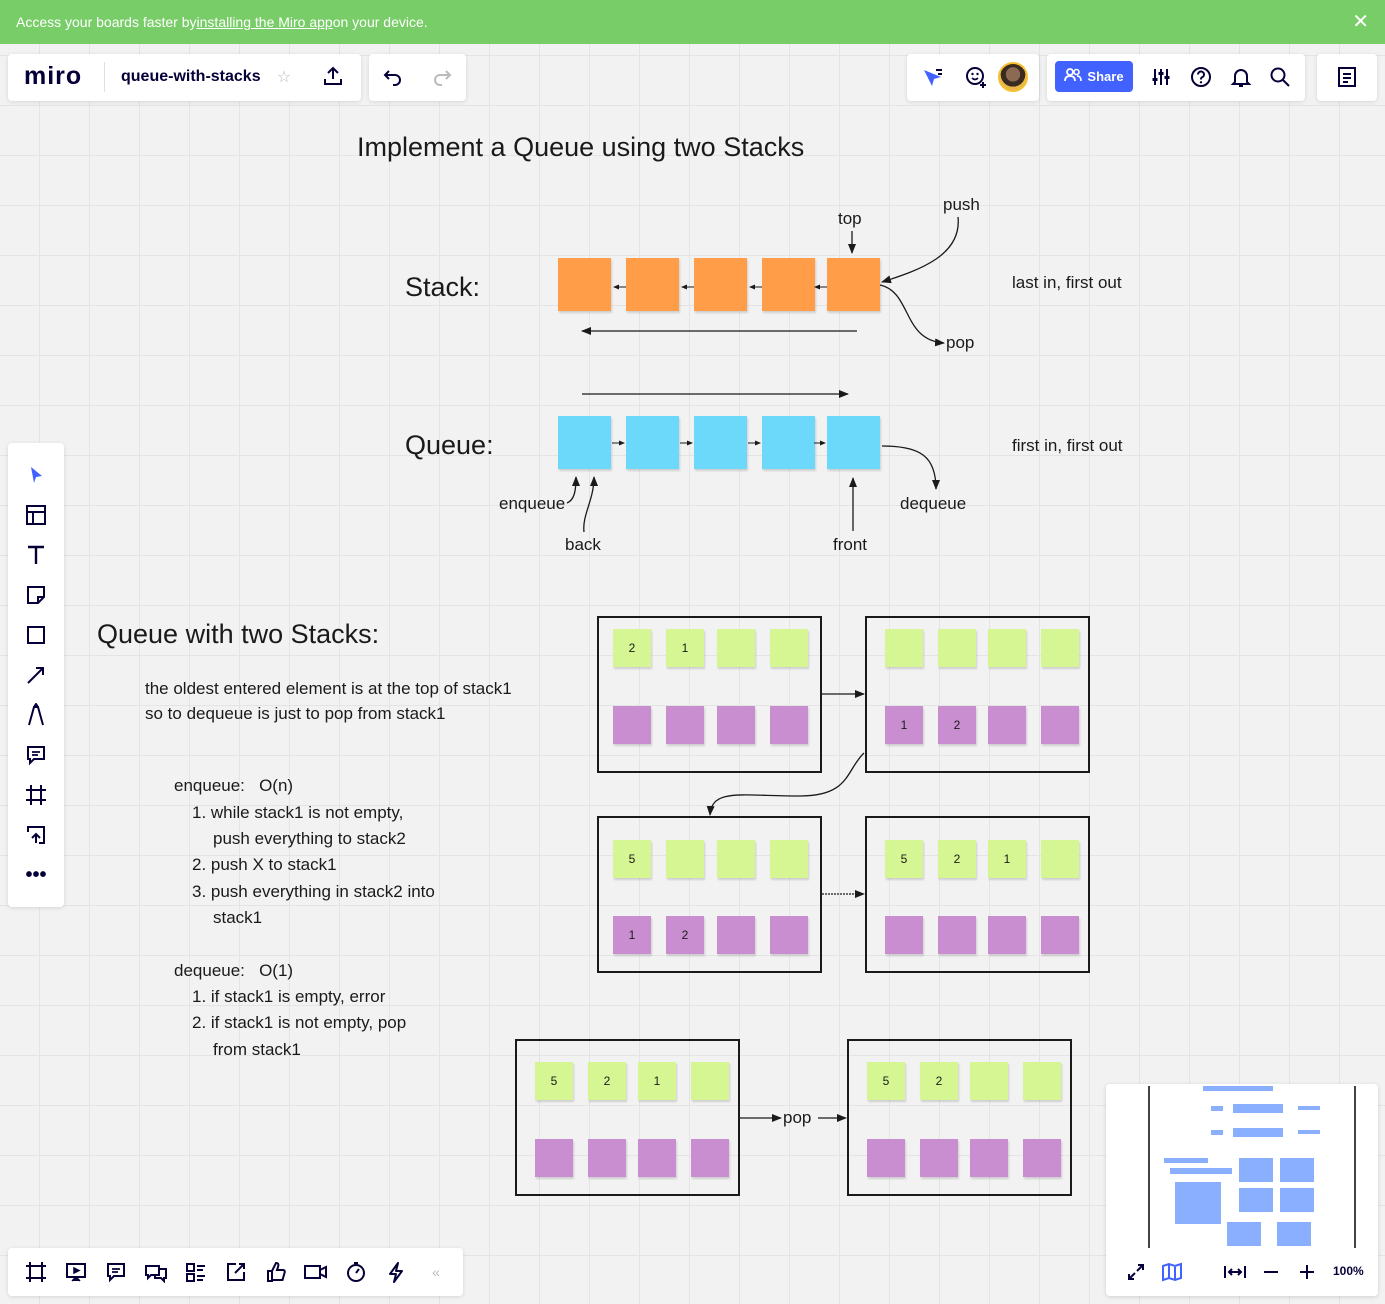 The width and height of the screenshot is (1385, 1304). I want to click on voting-thumbs-up-icon, so click(276, 1272).